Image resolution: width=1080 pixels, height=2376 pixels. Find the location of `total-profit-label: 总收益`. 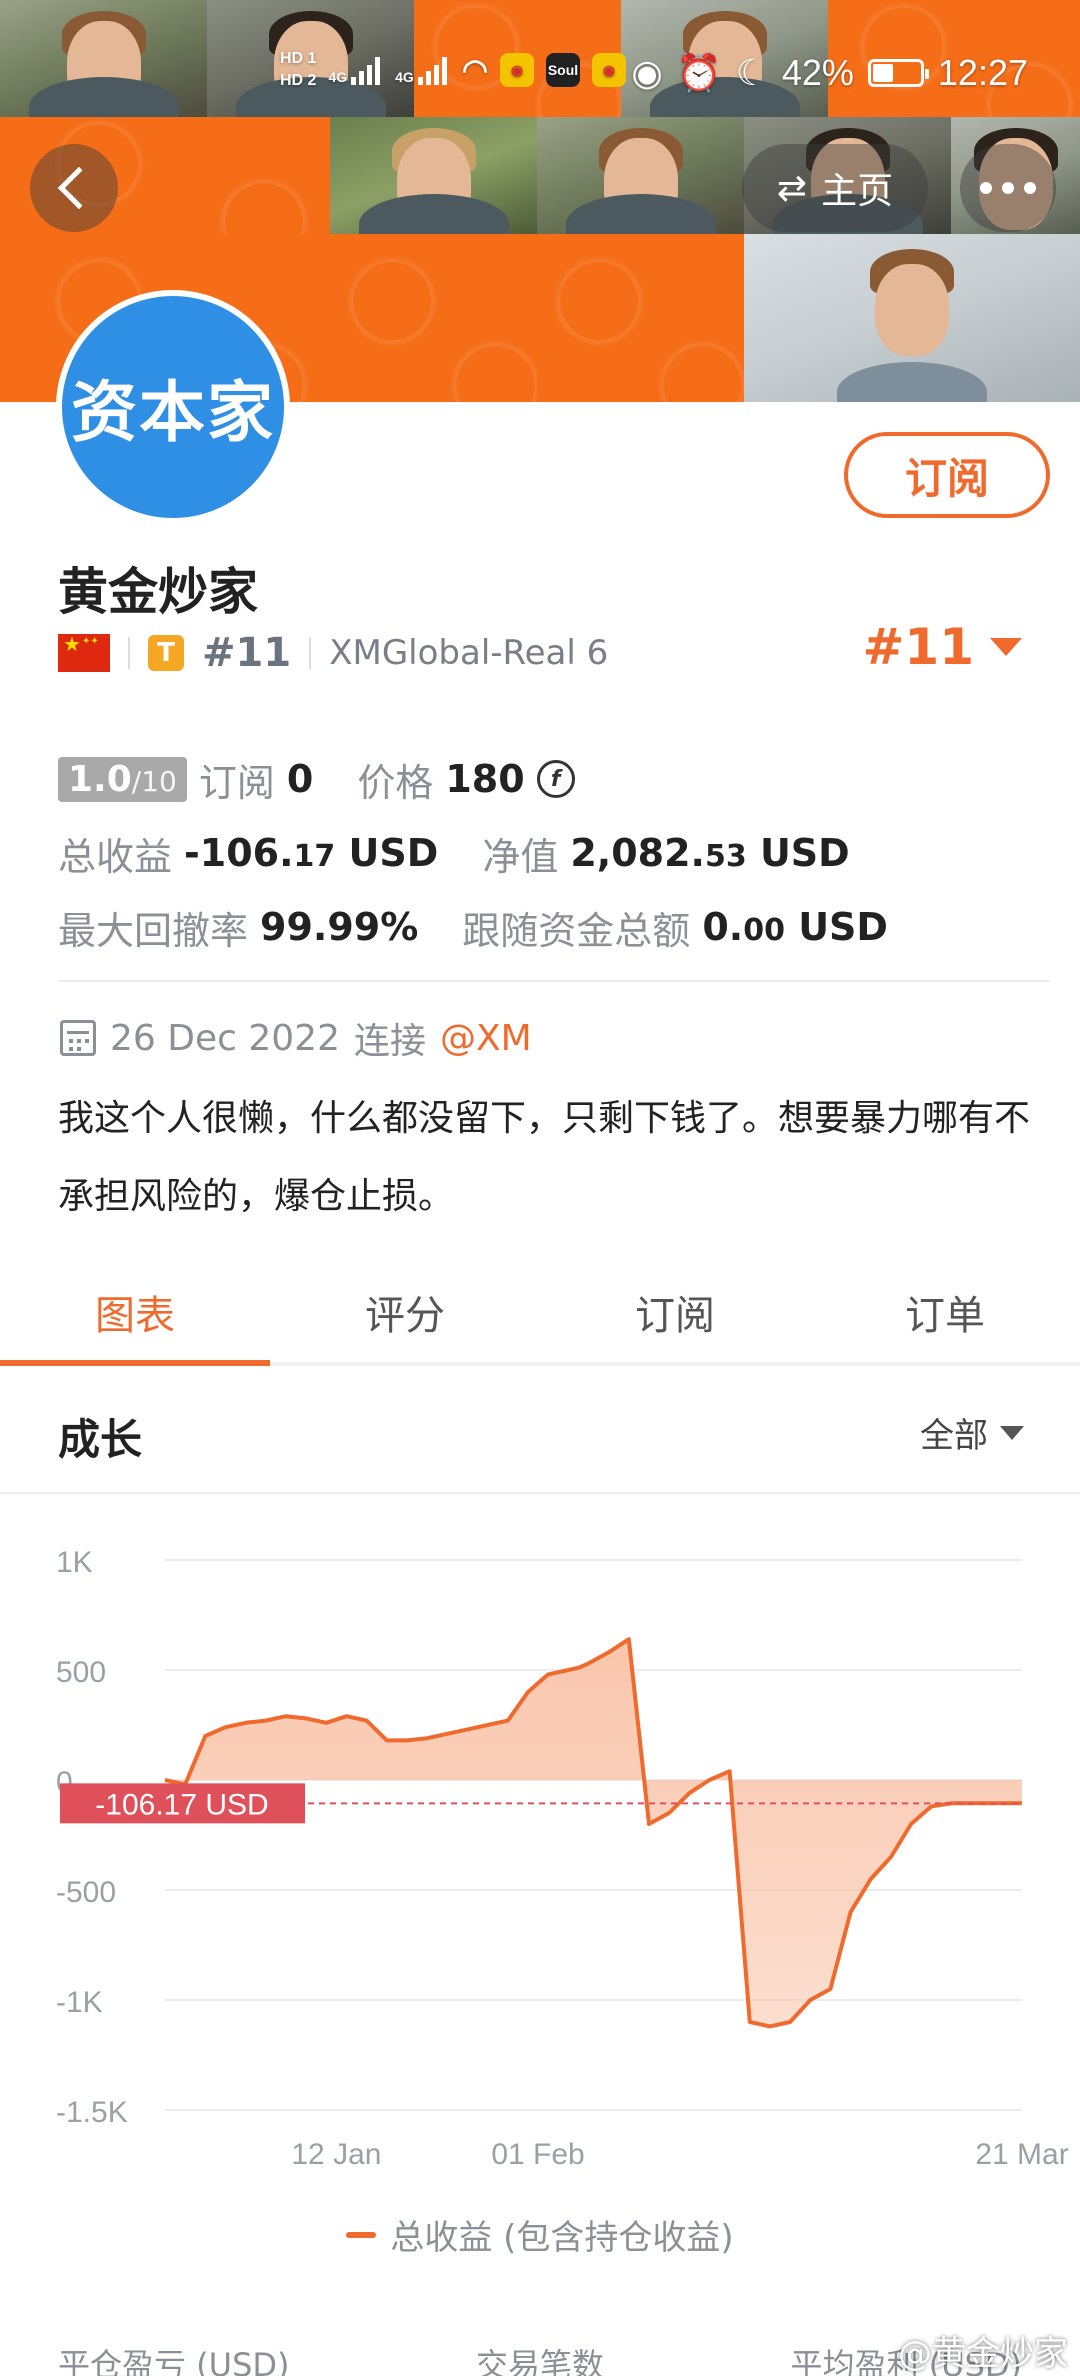

total-profit-label: 总收益 is located at coordinates (115, 856).